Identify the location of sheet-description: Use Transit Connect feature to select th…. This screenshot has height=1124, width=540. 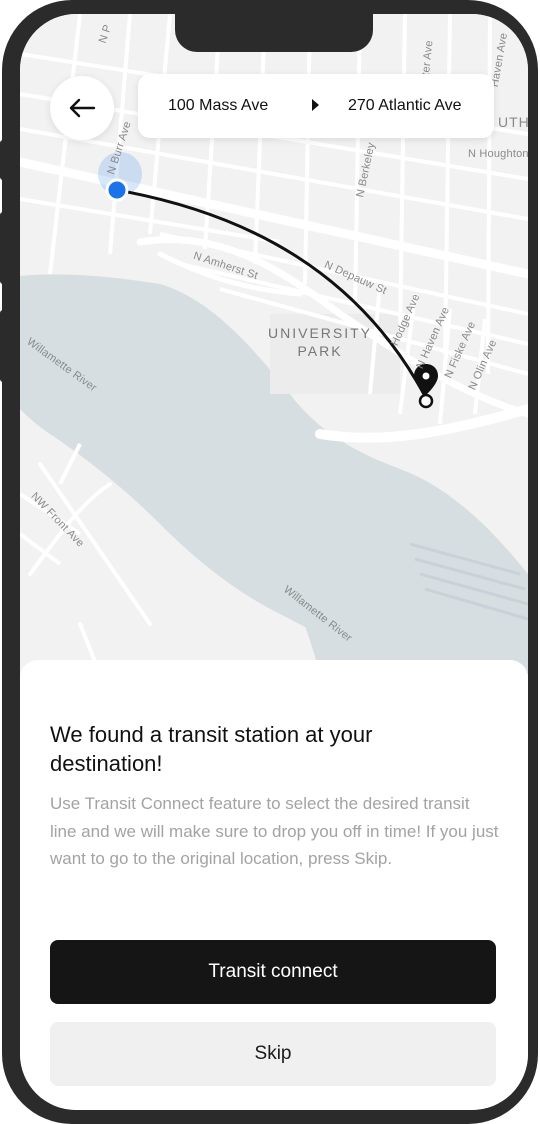
(274, 831).